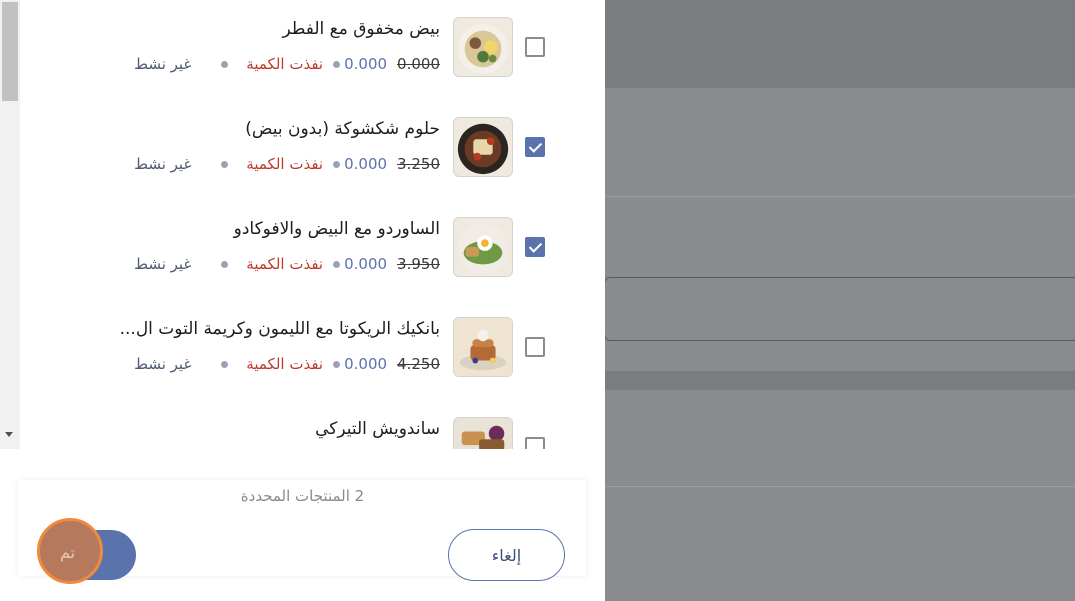 Image resolution: width=1075 pixels, height=601 pixels. I want to click on product-meta: 3.950 0.000 نفذت الكمية غير نشط, so click(287, 264).